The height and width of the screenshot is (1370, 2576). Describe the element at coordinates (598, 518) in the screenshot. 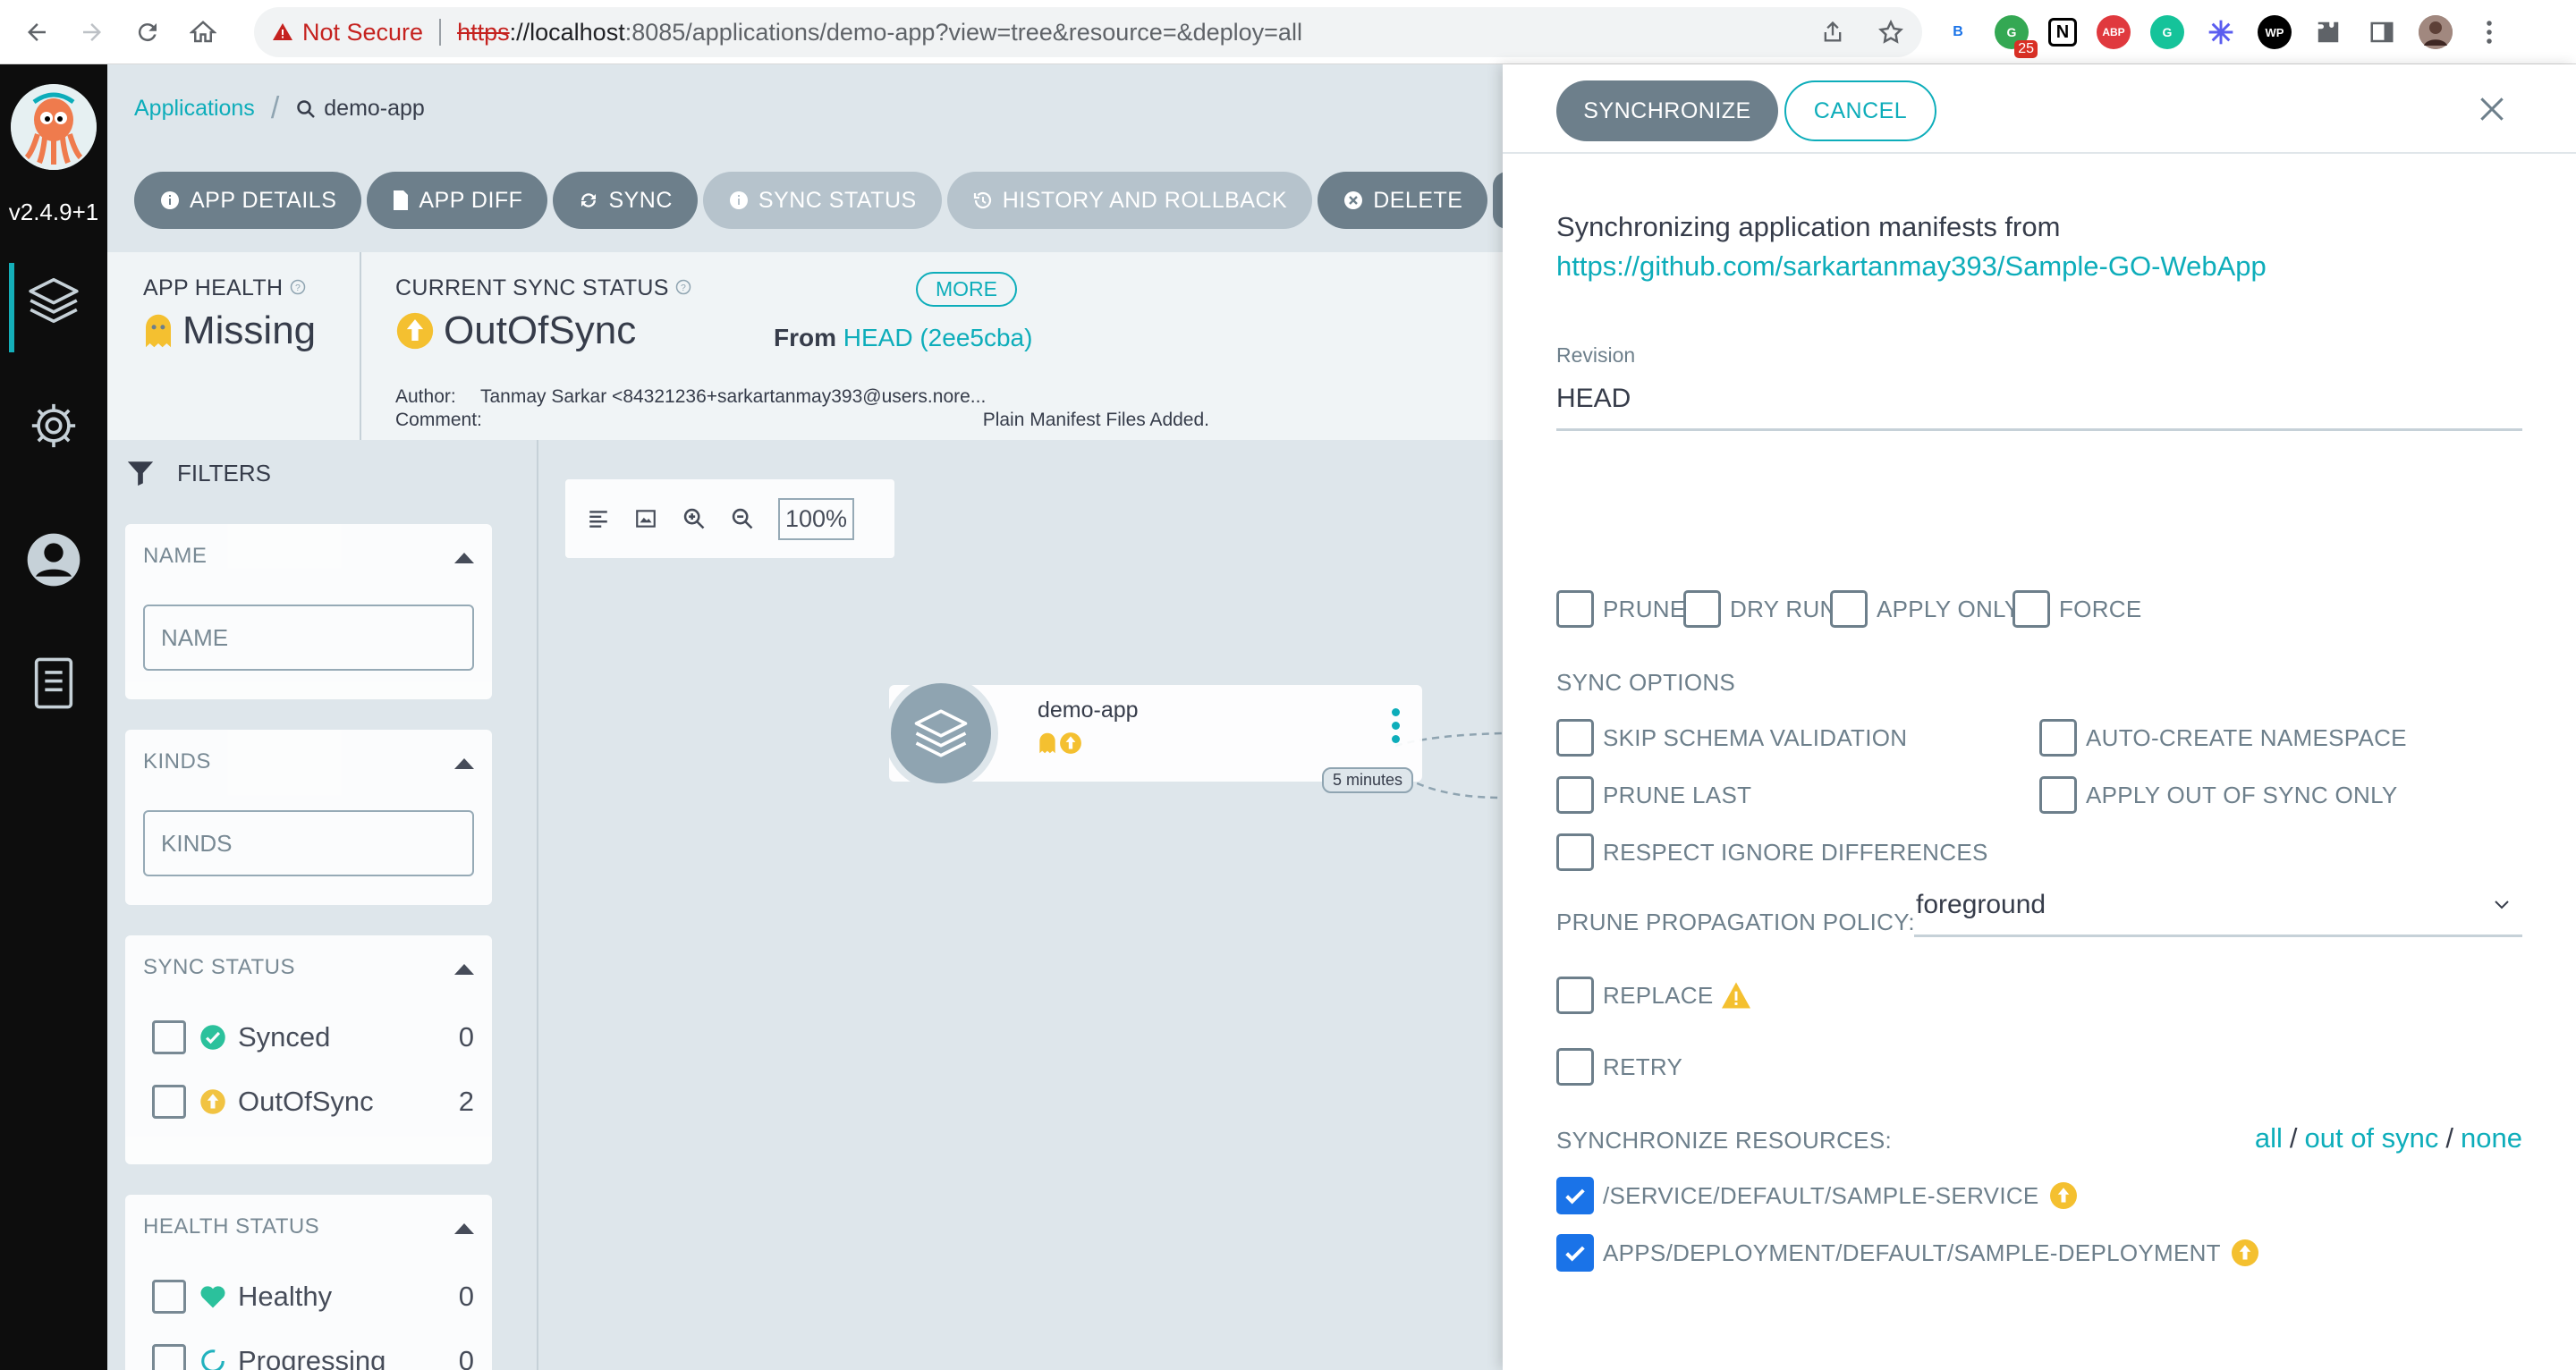

I see `align-left-icon` at that location.